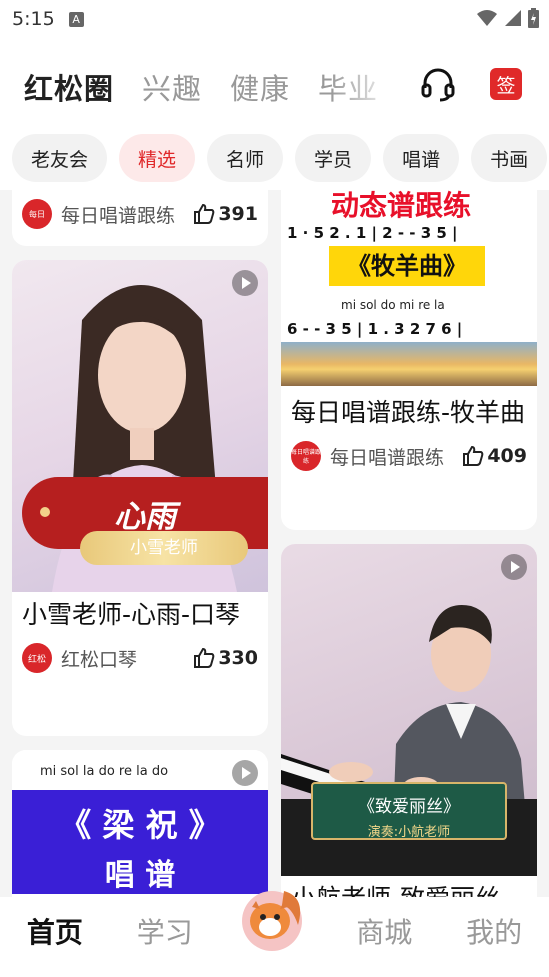 The image size is (549, 977). Describe the element at coordinates (157, 158) in the screenshot. I see `chip-featured: 精选` at that location.